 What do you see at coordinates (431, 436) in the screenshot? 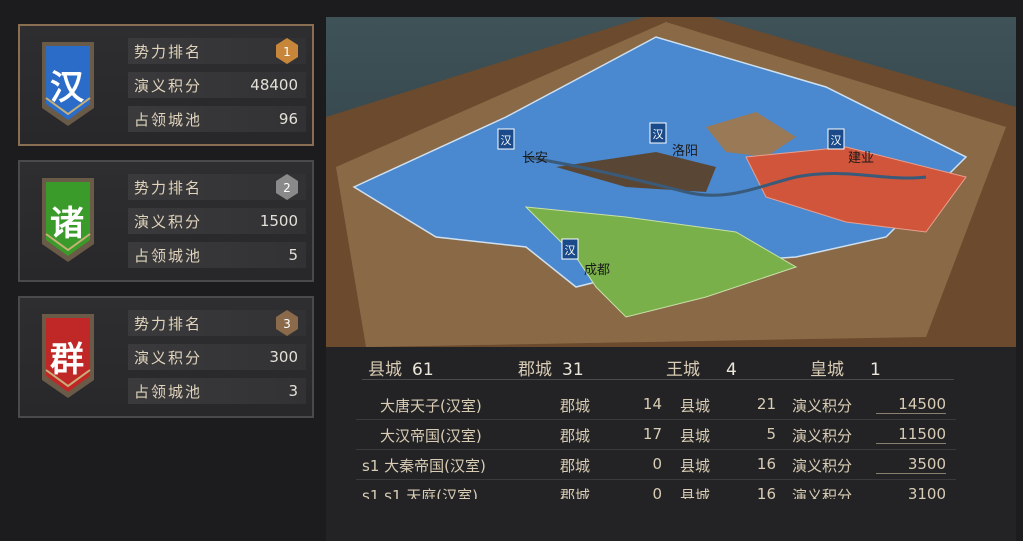
I see `alliance-name: 大汉帝国(汉室)` at bounding box center [431, 436].